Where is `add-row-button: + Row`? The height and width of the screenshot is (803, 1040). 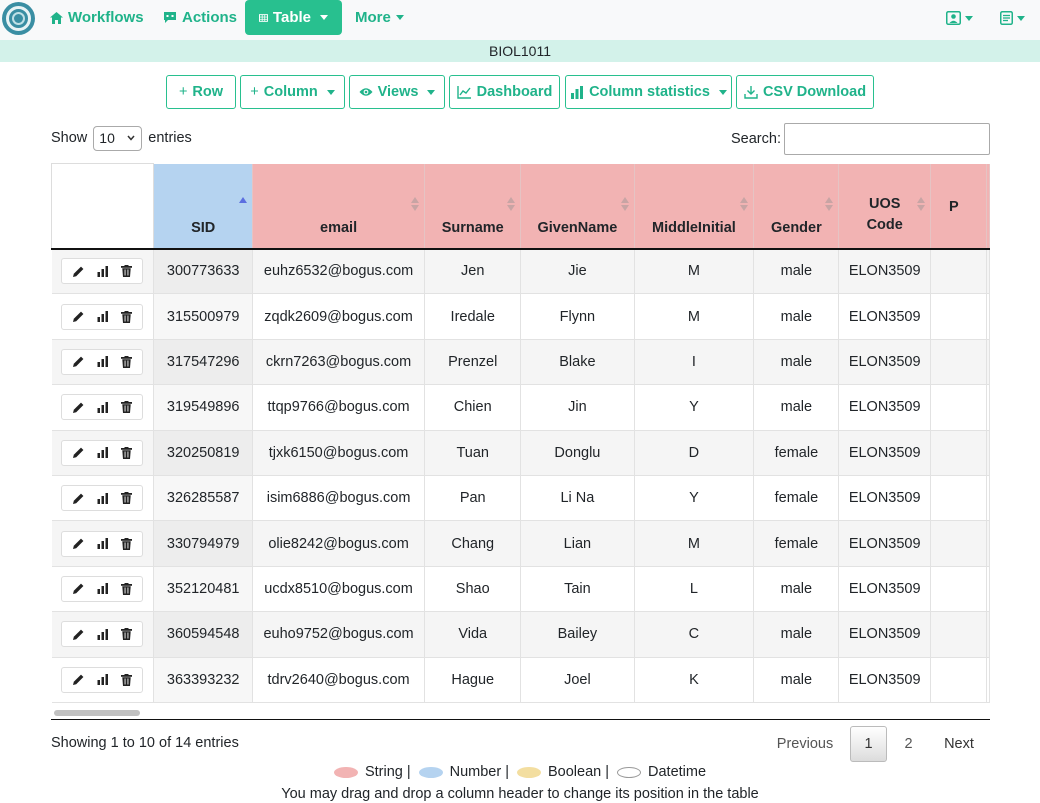
add-row-button: + Row is located at coordinates (201, 92).